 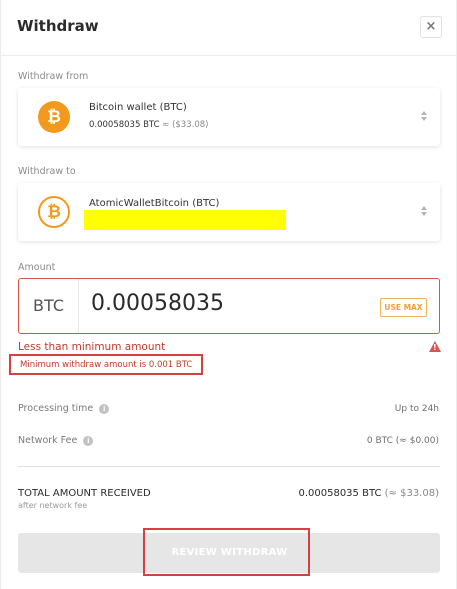 What do you see at coordinates (229, 466) in the screenshot?
I see `divider` at bounding box center [229, 466].